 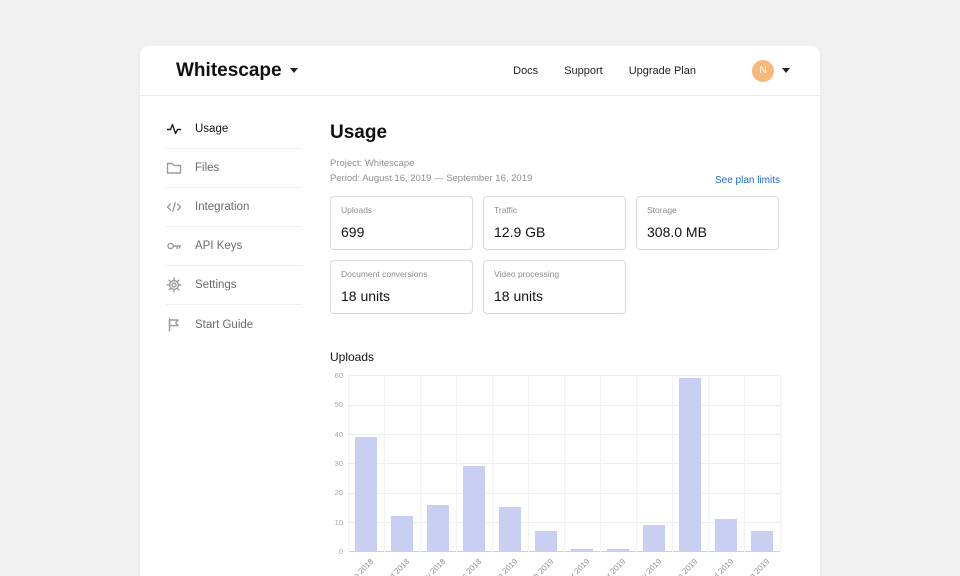 What do you see at coordinates (754, 566) in the screenshot?
I see `x-tick-label: 1 Aug 2019` at bounding box center [754, 566].